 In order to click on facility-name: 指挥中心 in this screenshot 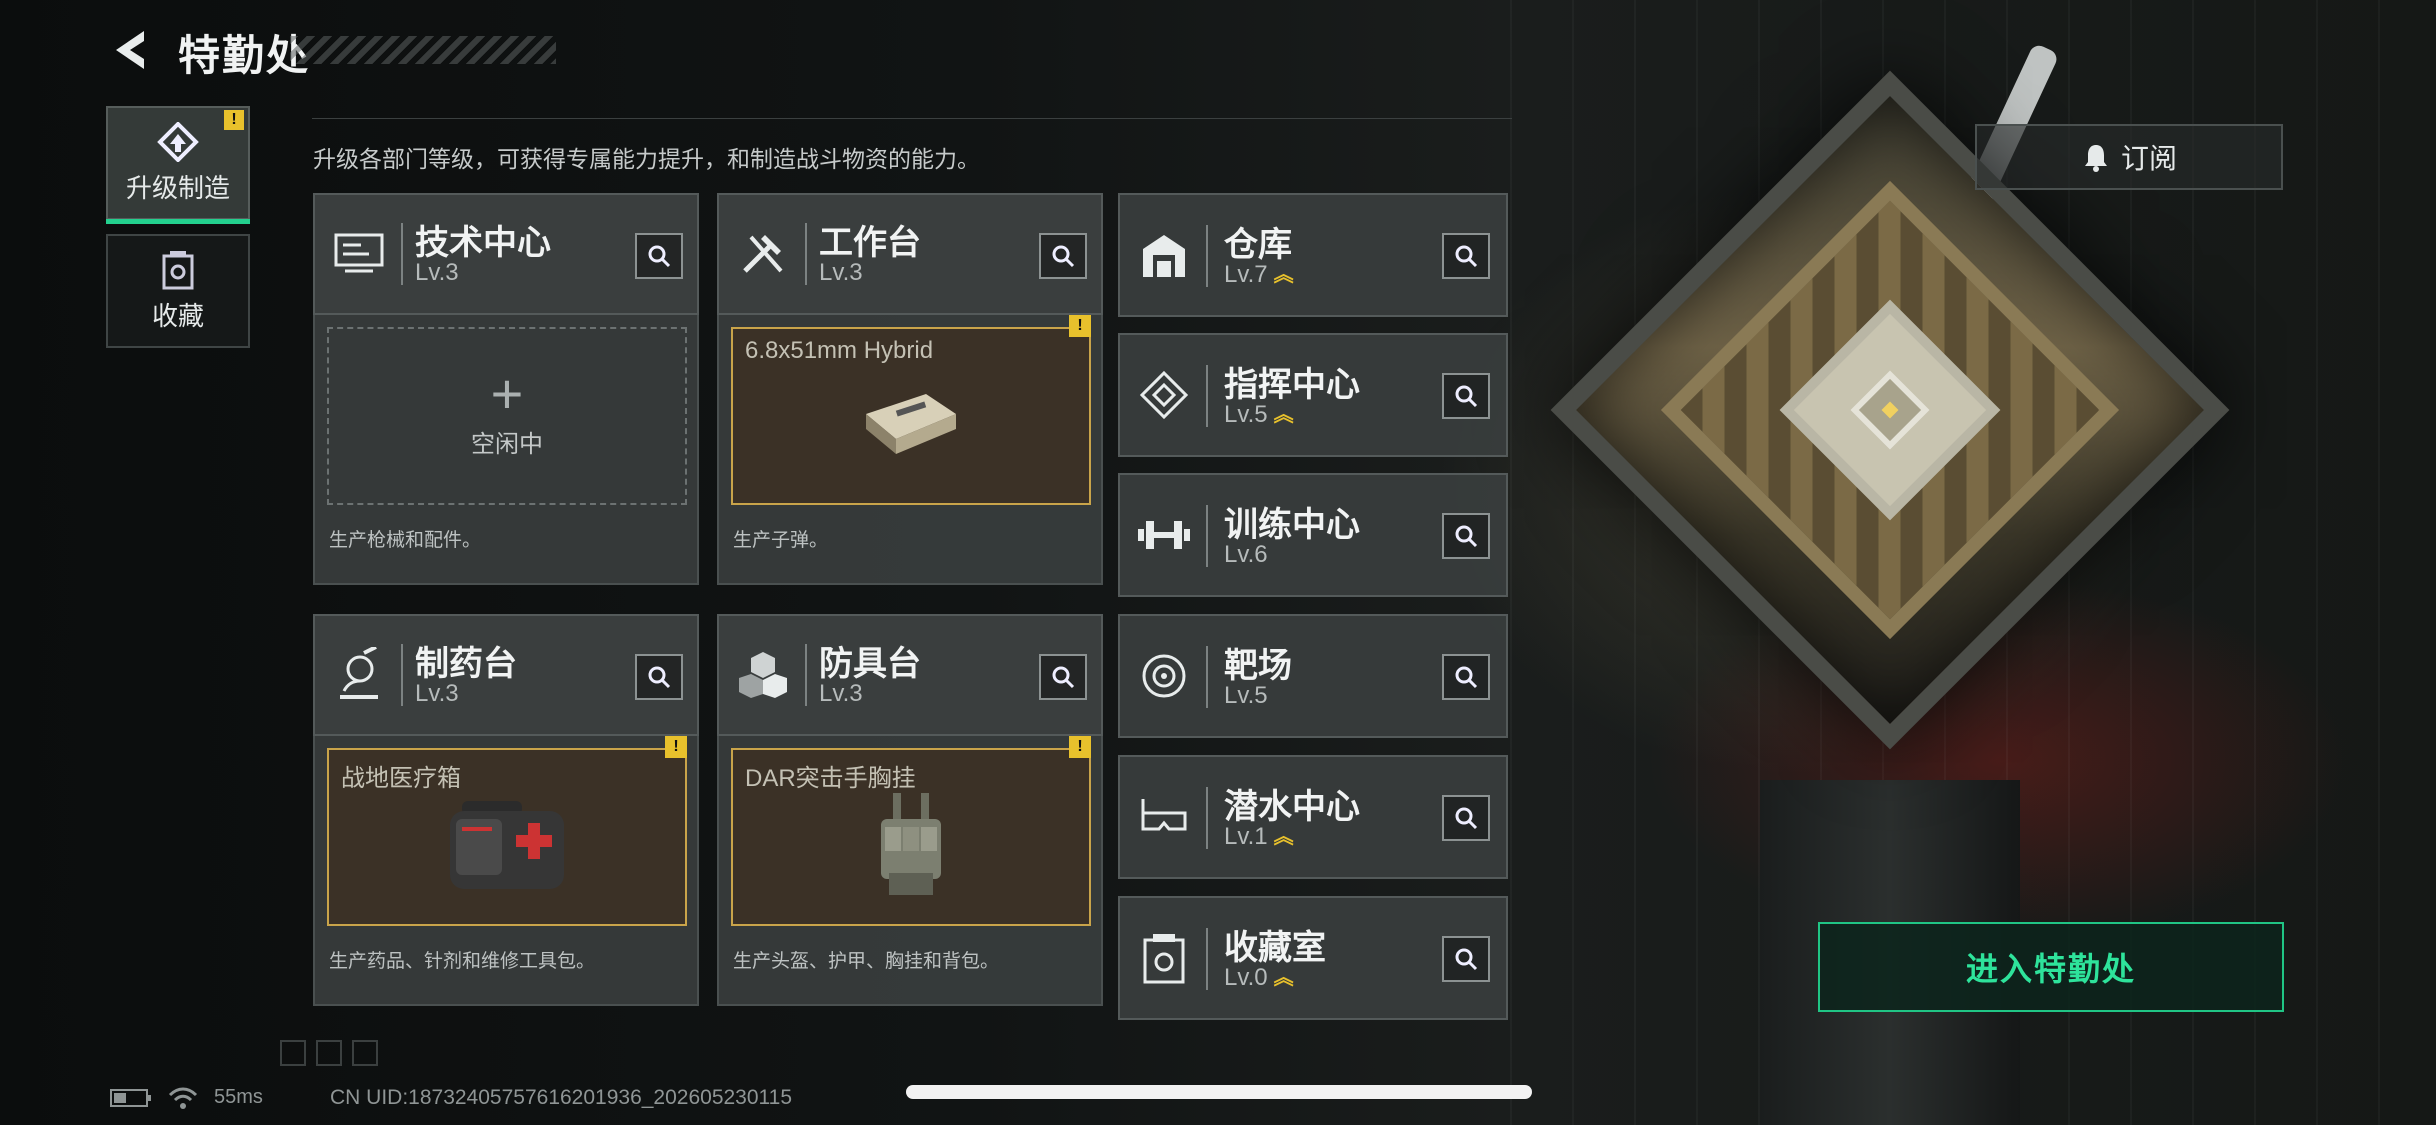, I will do `click(1292, 385)`.